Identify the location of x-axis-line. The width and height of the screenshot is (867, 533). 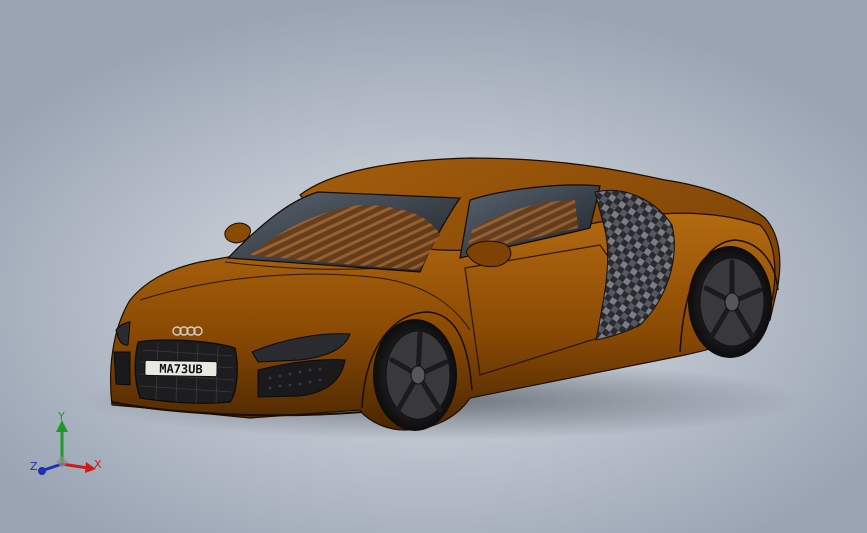
(75, 466).